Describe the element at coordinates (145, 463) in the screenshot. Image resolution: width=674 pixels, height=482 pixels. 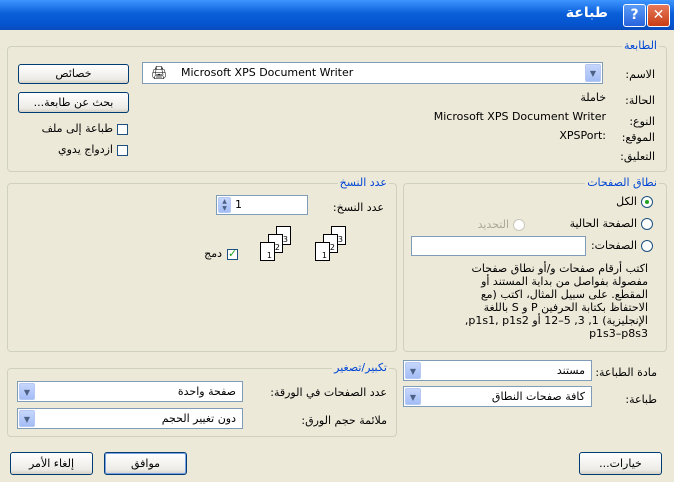
I see `ok-button: موافق` at that location.